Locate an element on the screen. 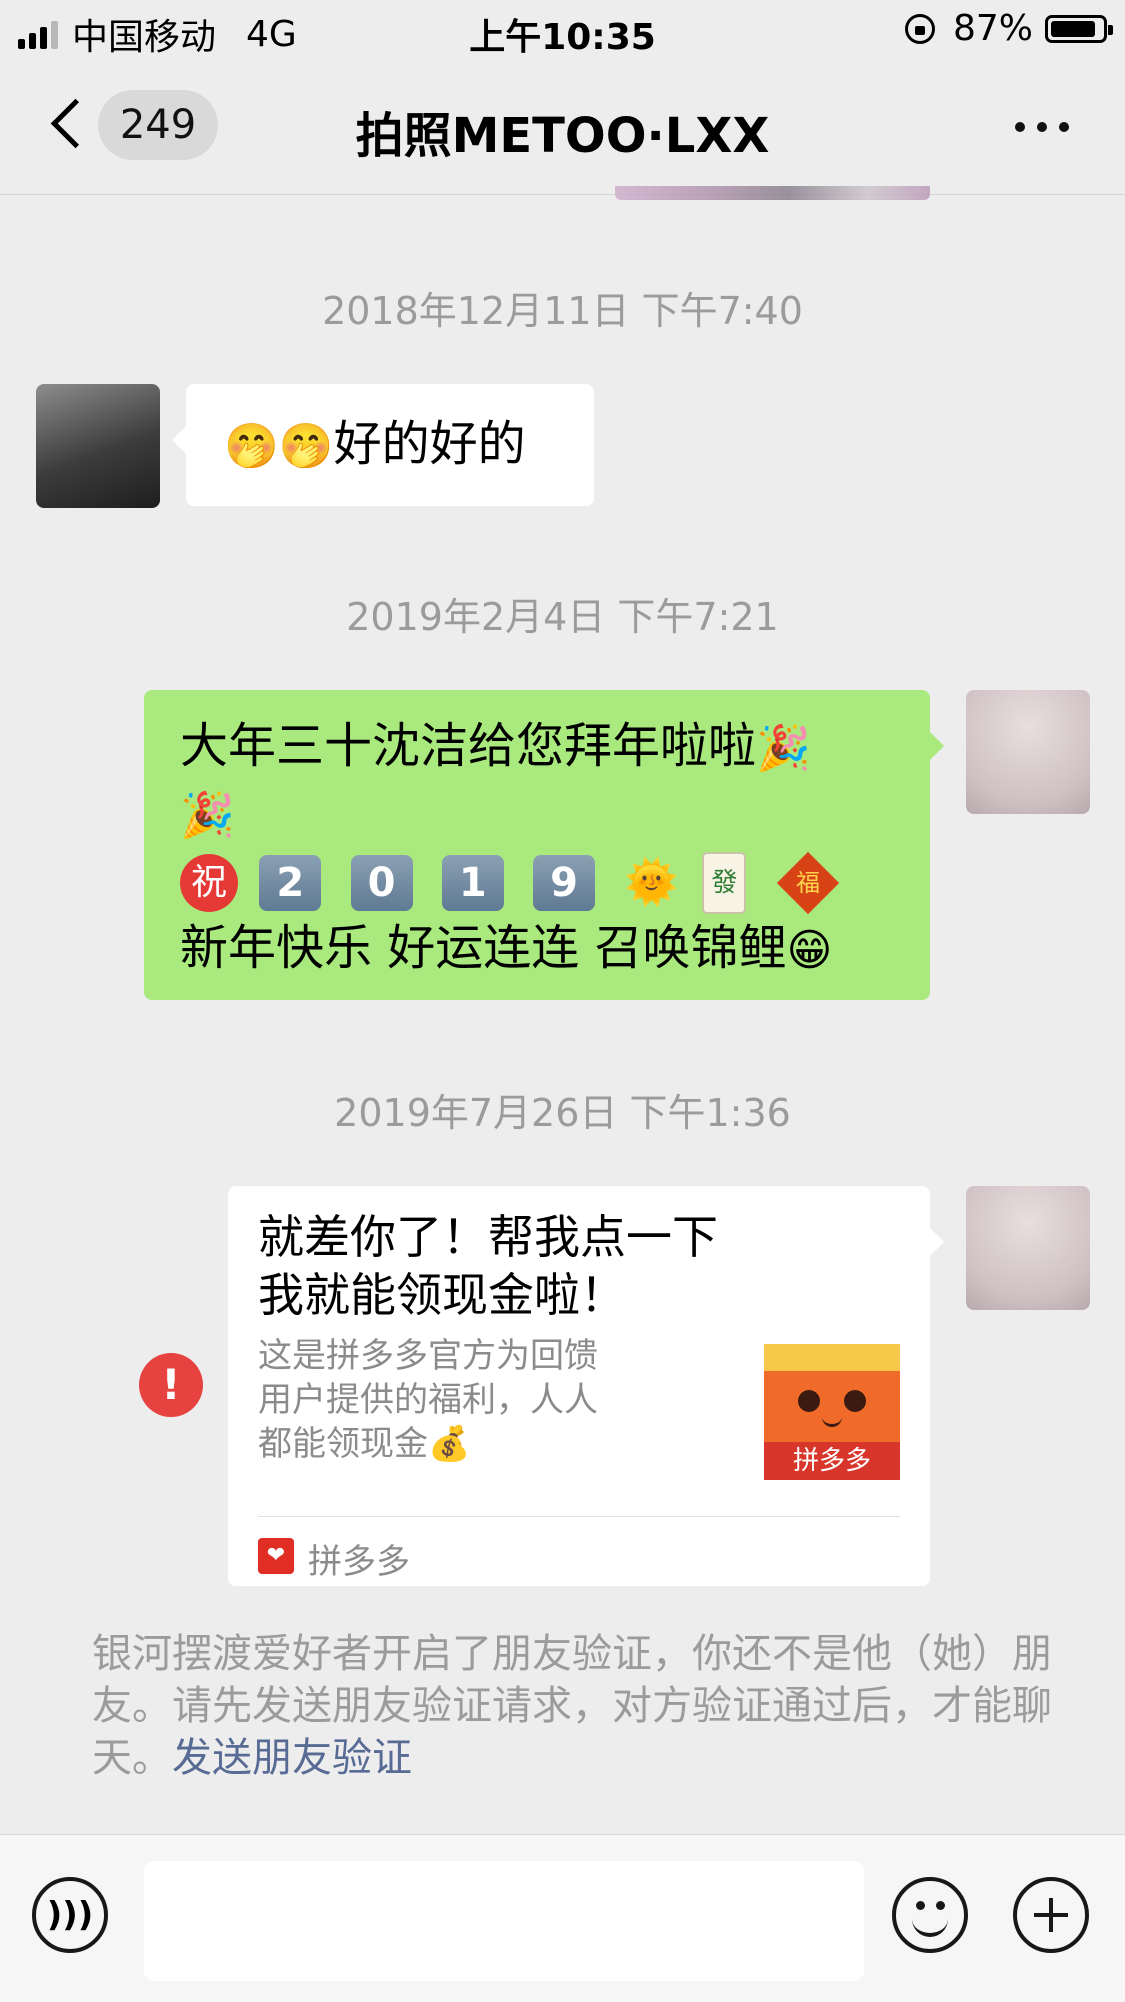  fu-diamond-emoji: 福 is located at coordinates (807, 883).